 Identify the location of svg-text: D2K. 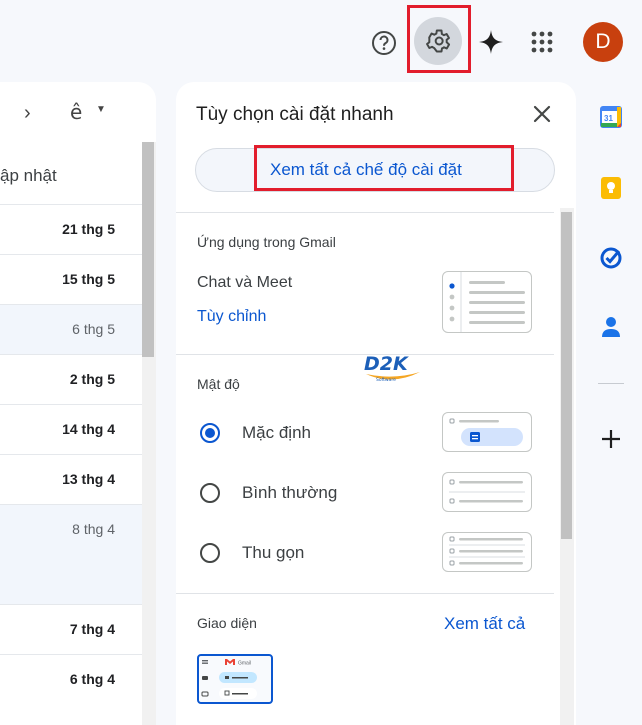
(386, 364).